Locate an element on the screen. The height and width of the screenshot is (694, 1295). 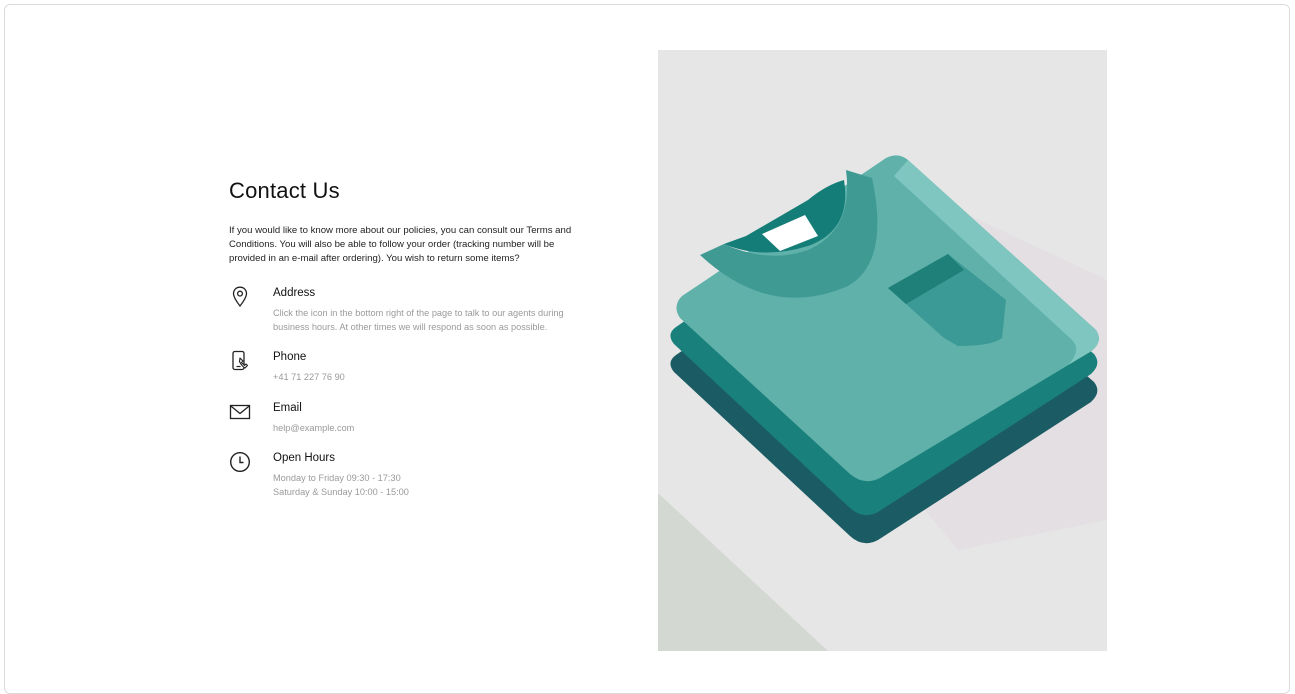
weekend-hours: Saturday & Sunday 10:00 - 15:00 is located at coordinates (341, 491).